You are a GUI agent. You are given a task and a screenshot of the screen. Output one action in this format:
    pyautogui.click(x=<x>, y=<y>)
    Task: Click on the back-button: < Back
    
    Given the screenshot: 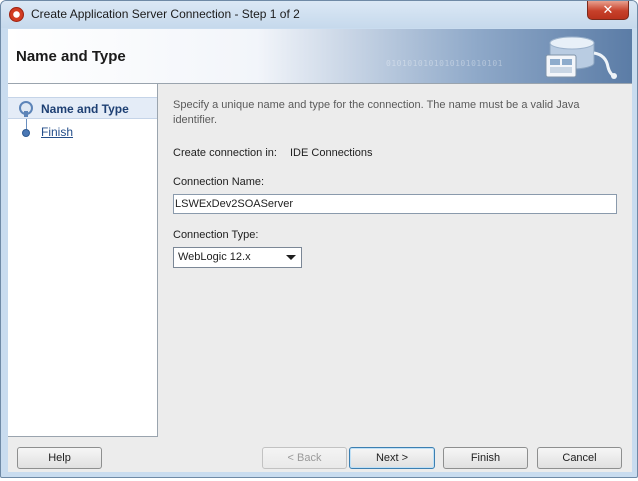 What is the action you would take?
    pyautogui.click(x=304, y=458)
    